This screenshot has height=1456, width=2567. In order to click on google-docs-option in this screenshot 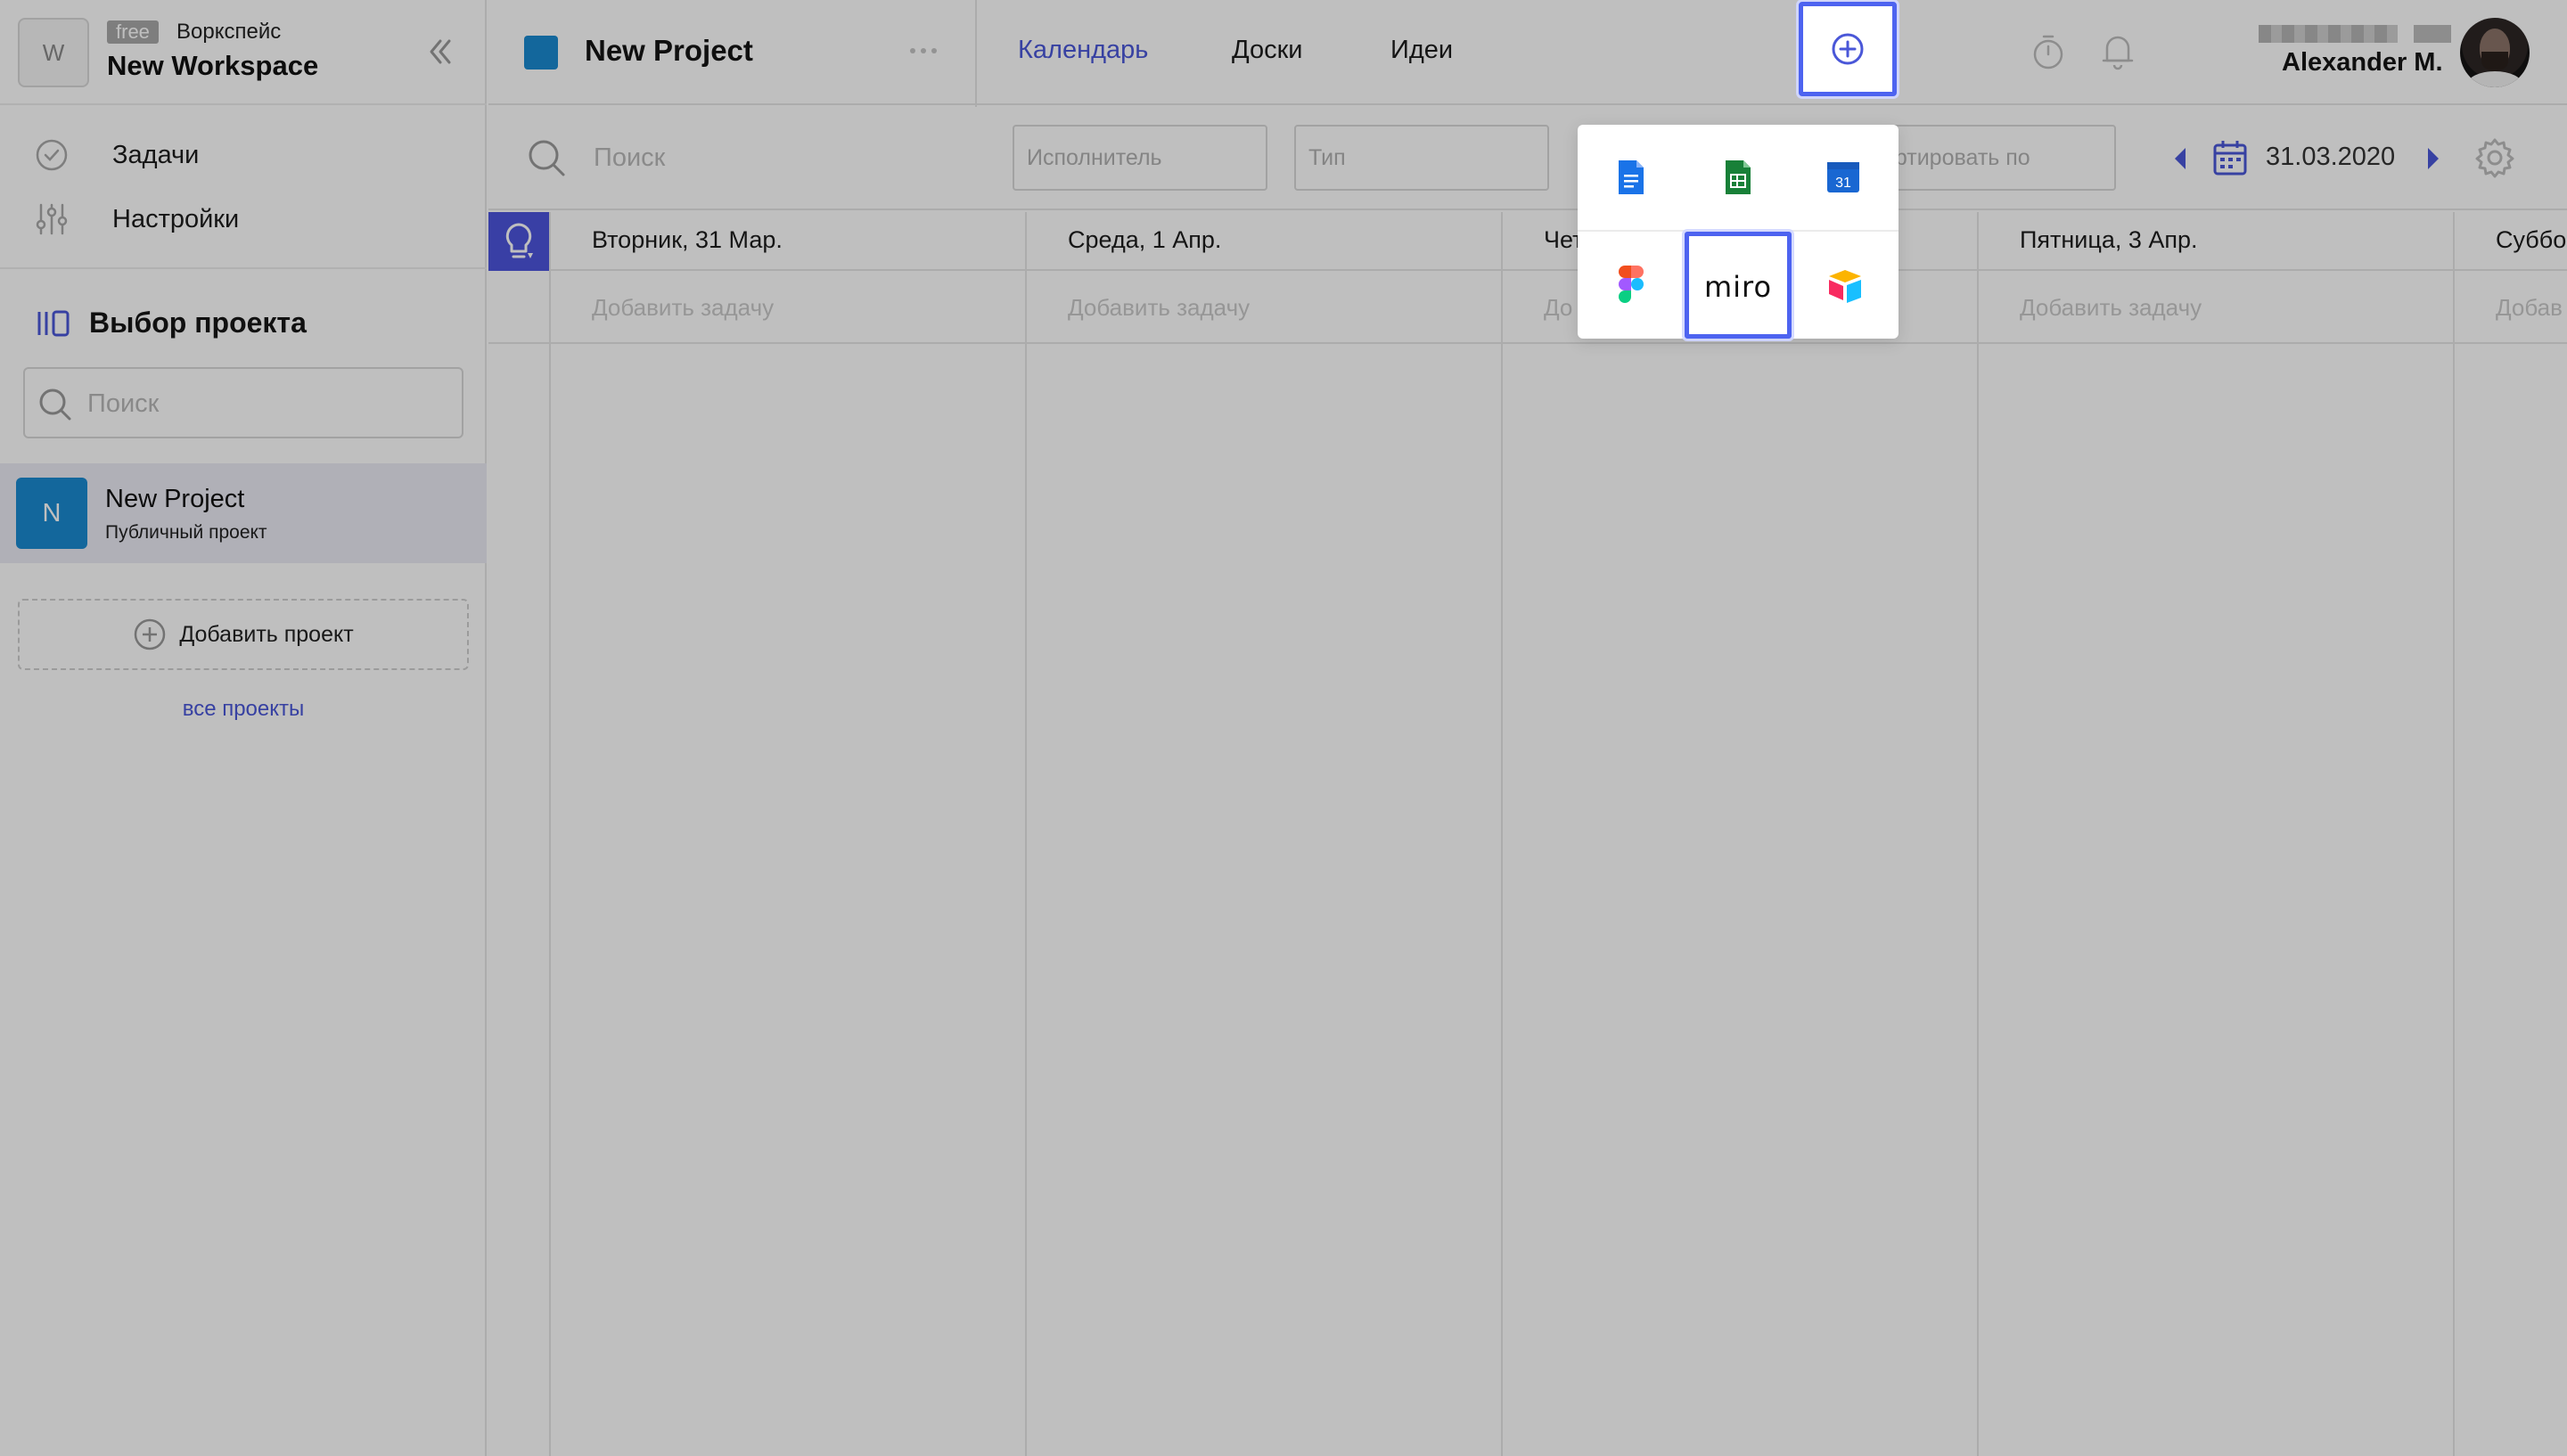, I will do `click(1631, 178)`.